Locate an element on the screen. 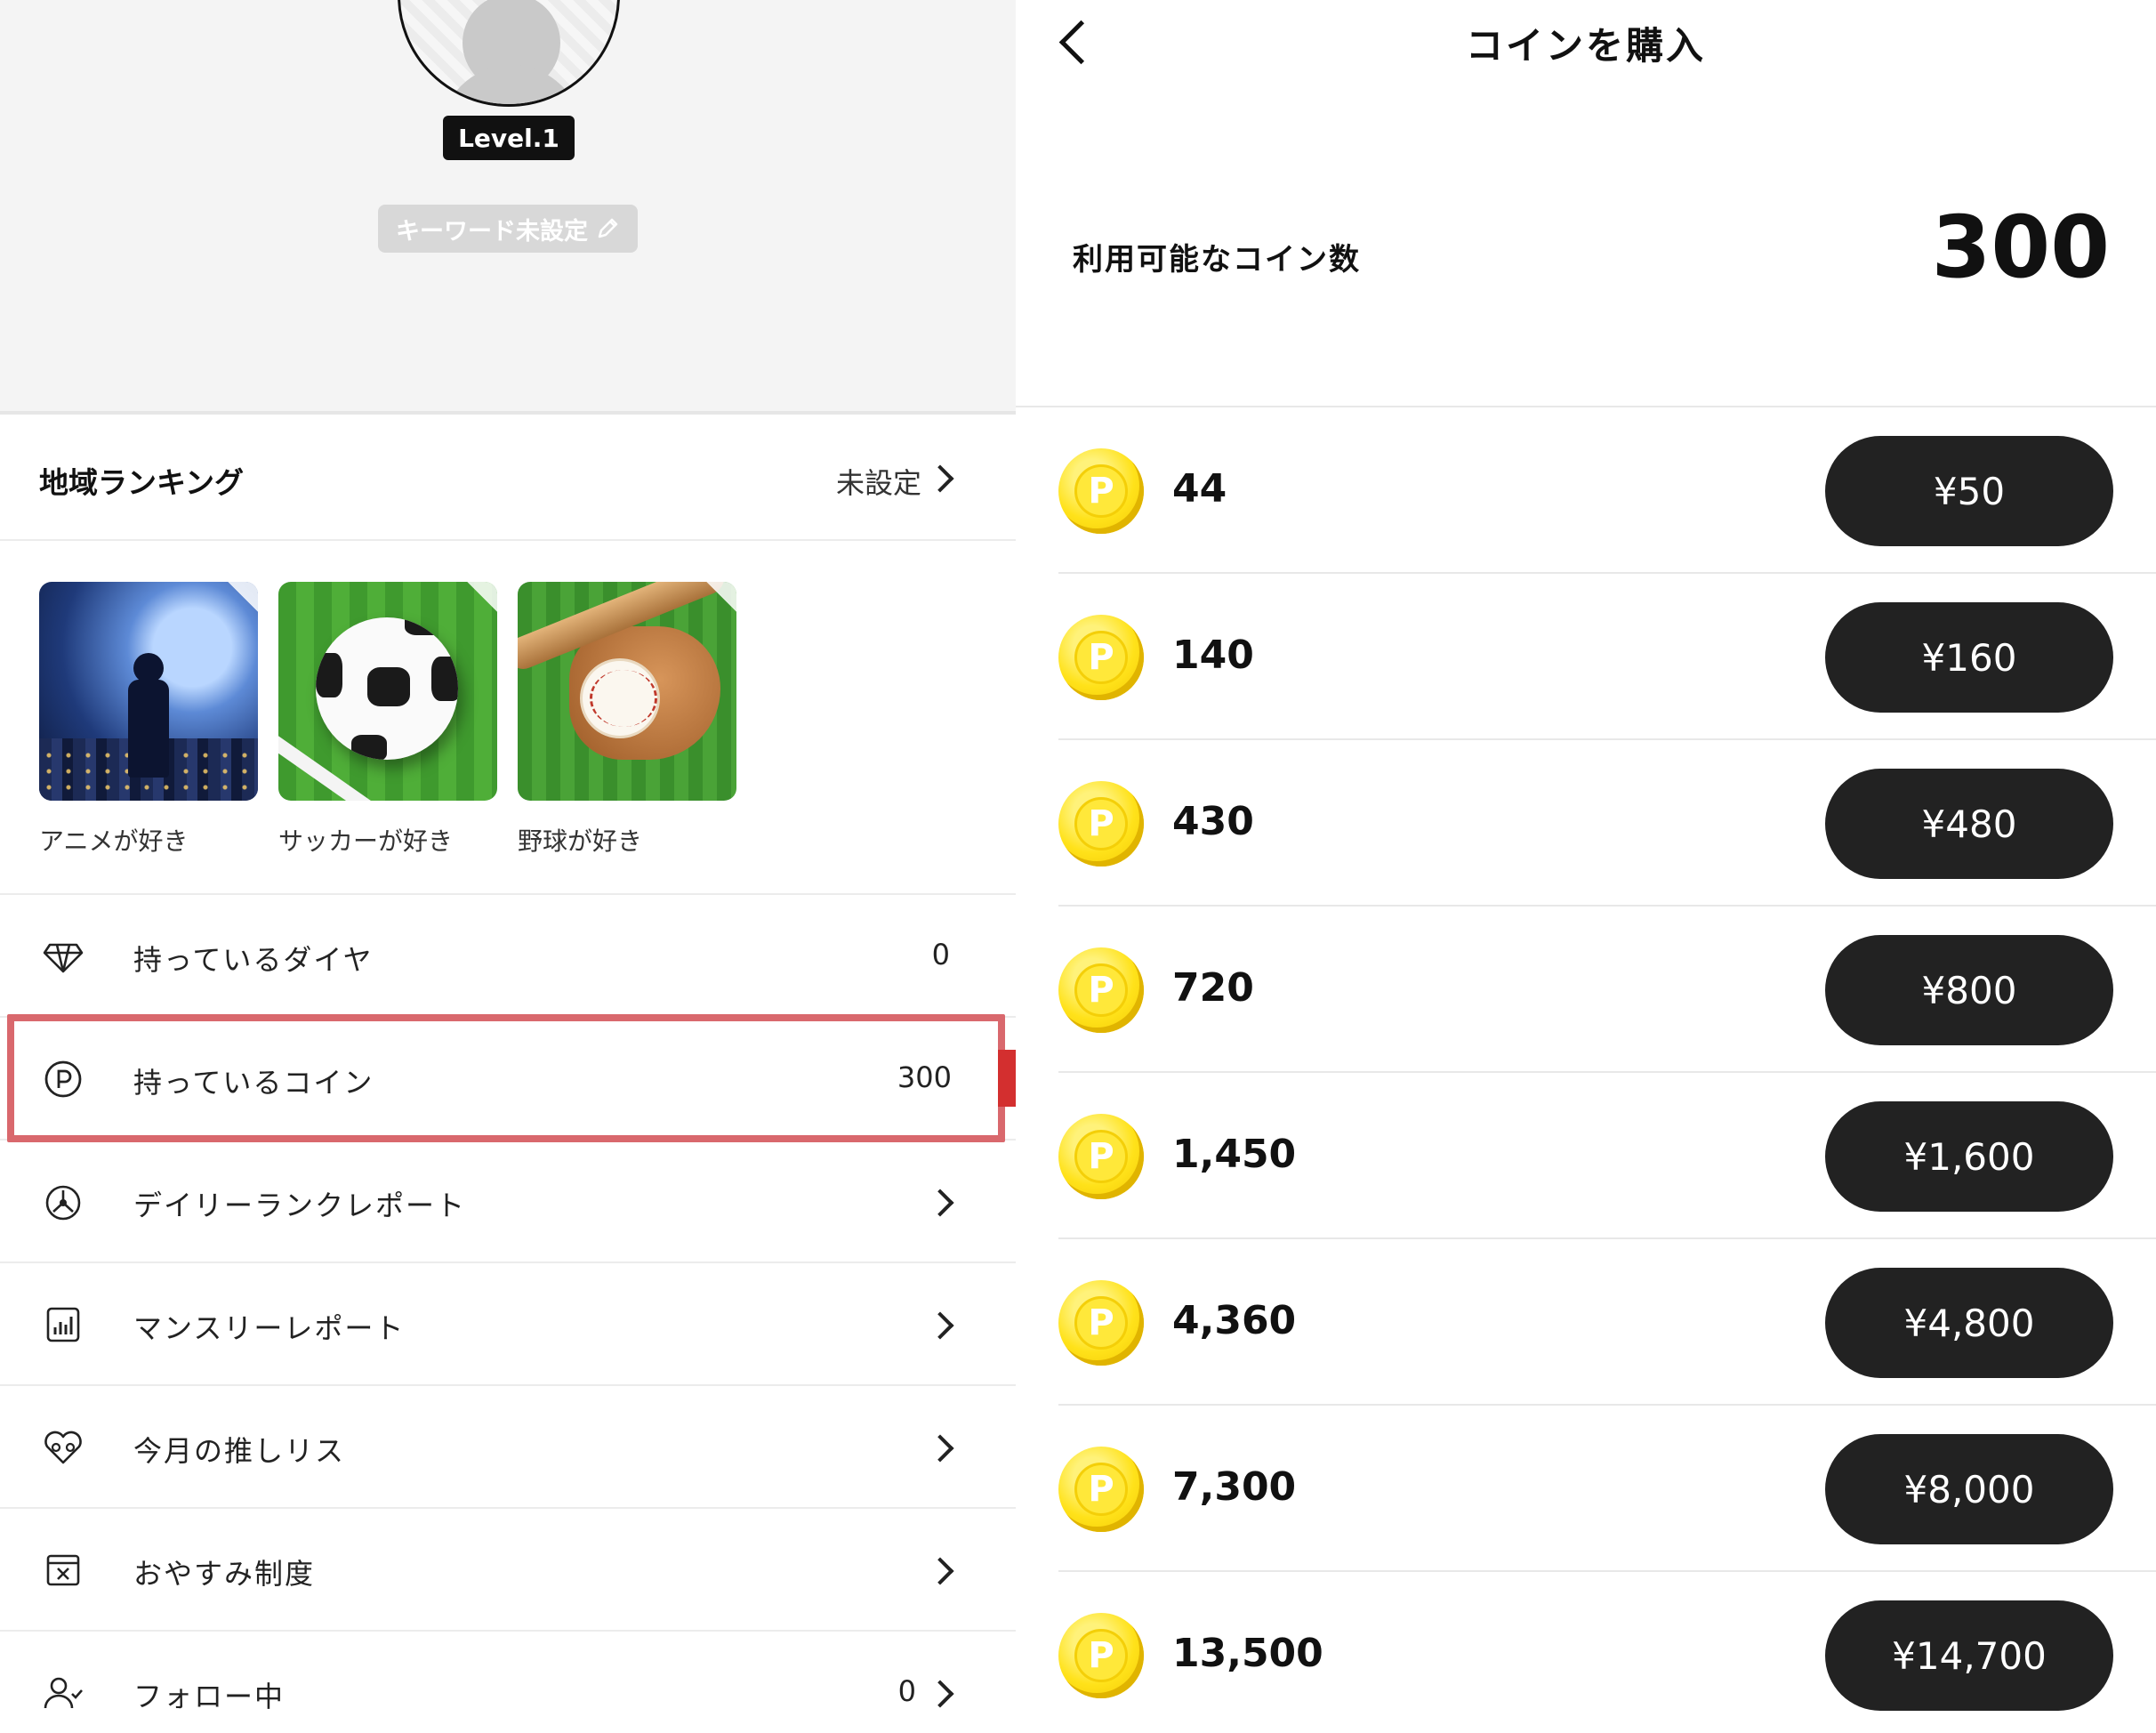 This screenshot has width=2156, height=1733. keyword-label: キーワード未設定 is located at coordinates (492, 231).